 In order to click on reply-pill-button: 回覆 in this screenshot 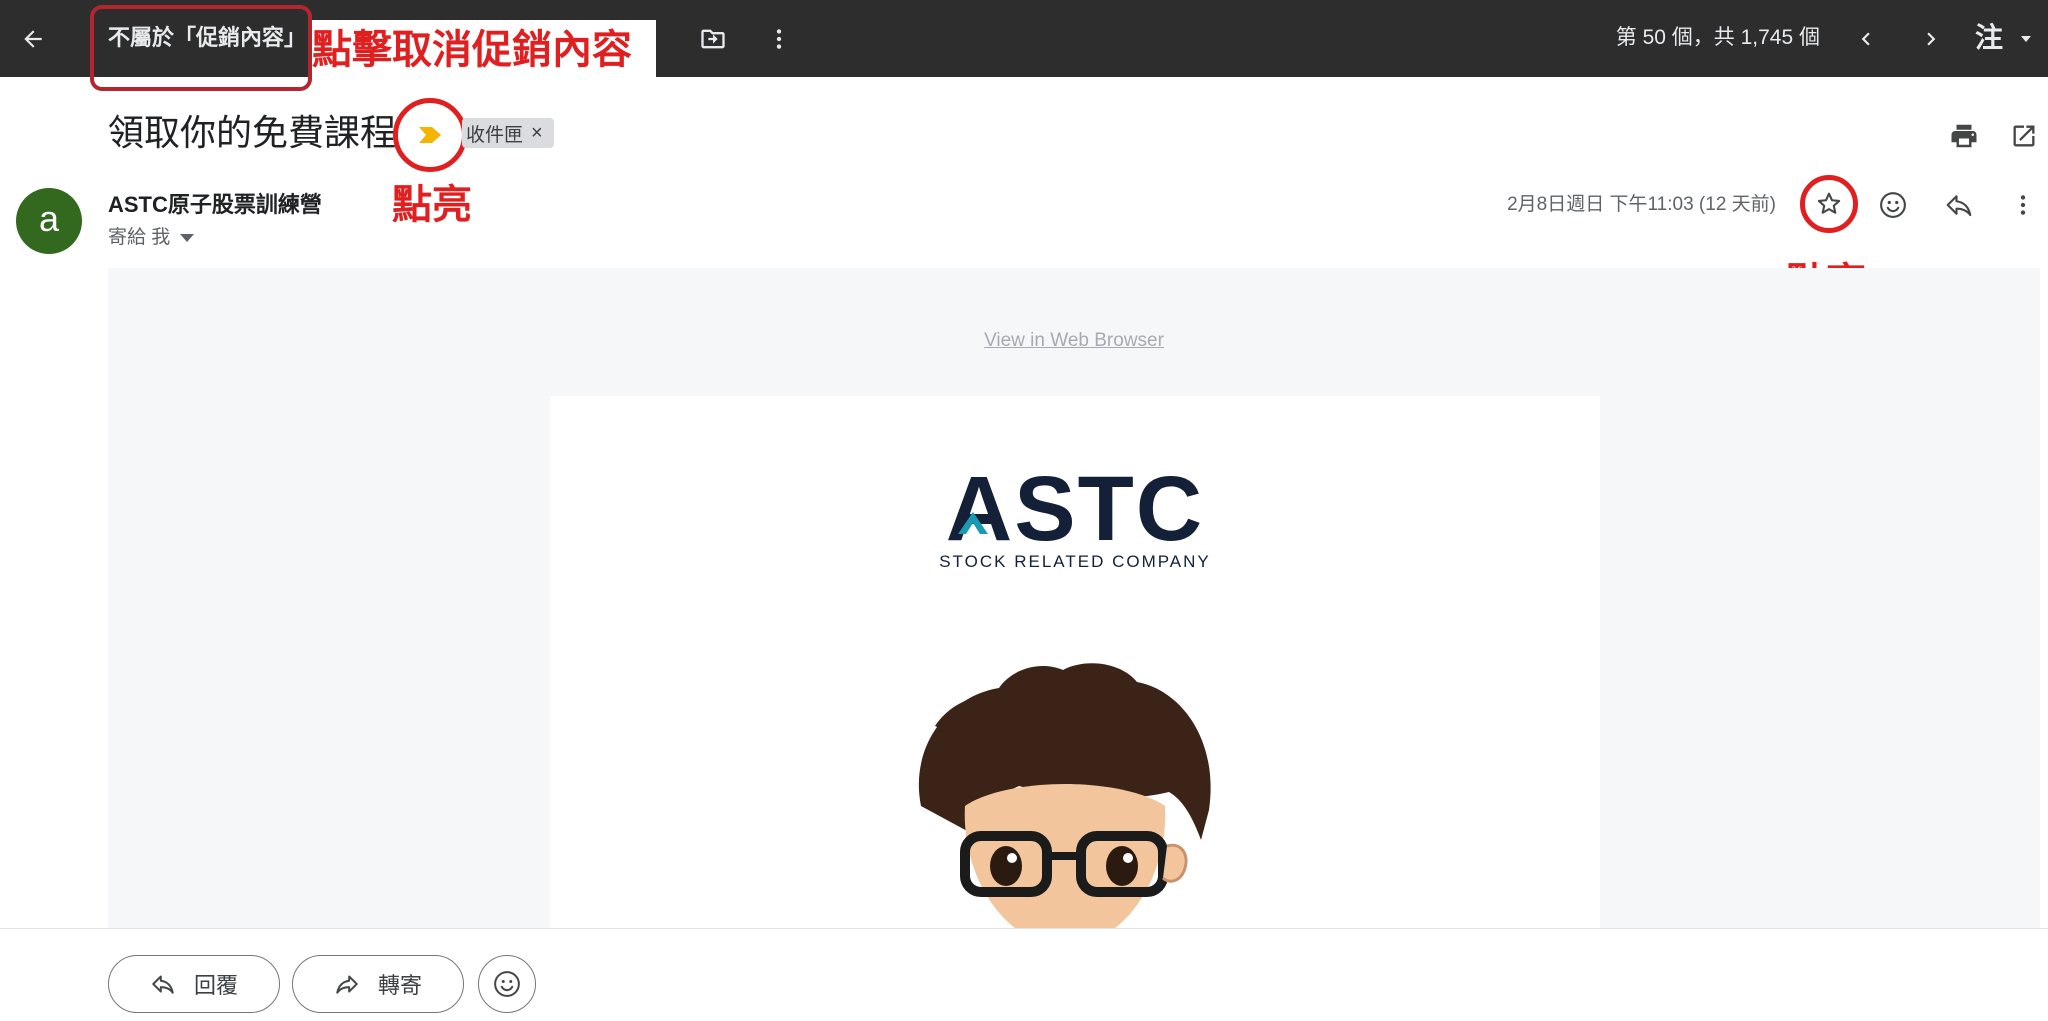, I will do `click(194, 984)`.